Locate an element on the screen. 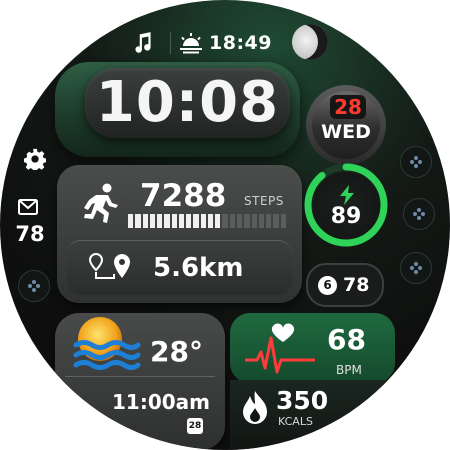 The height and width of the screenshot is (450, 450). heart-rate-value: 68 is located at coordinates (346, 339).